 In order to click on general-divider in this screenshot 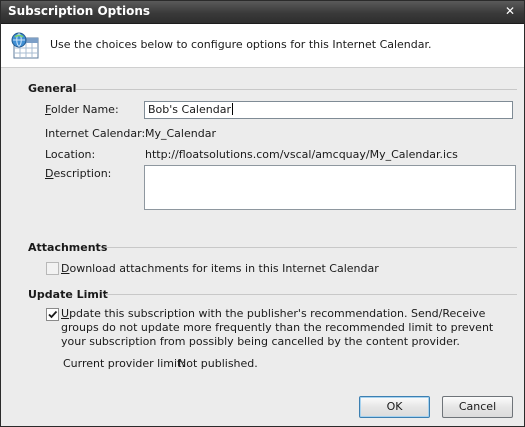, I will do `click(296, 89)`.